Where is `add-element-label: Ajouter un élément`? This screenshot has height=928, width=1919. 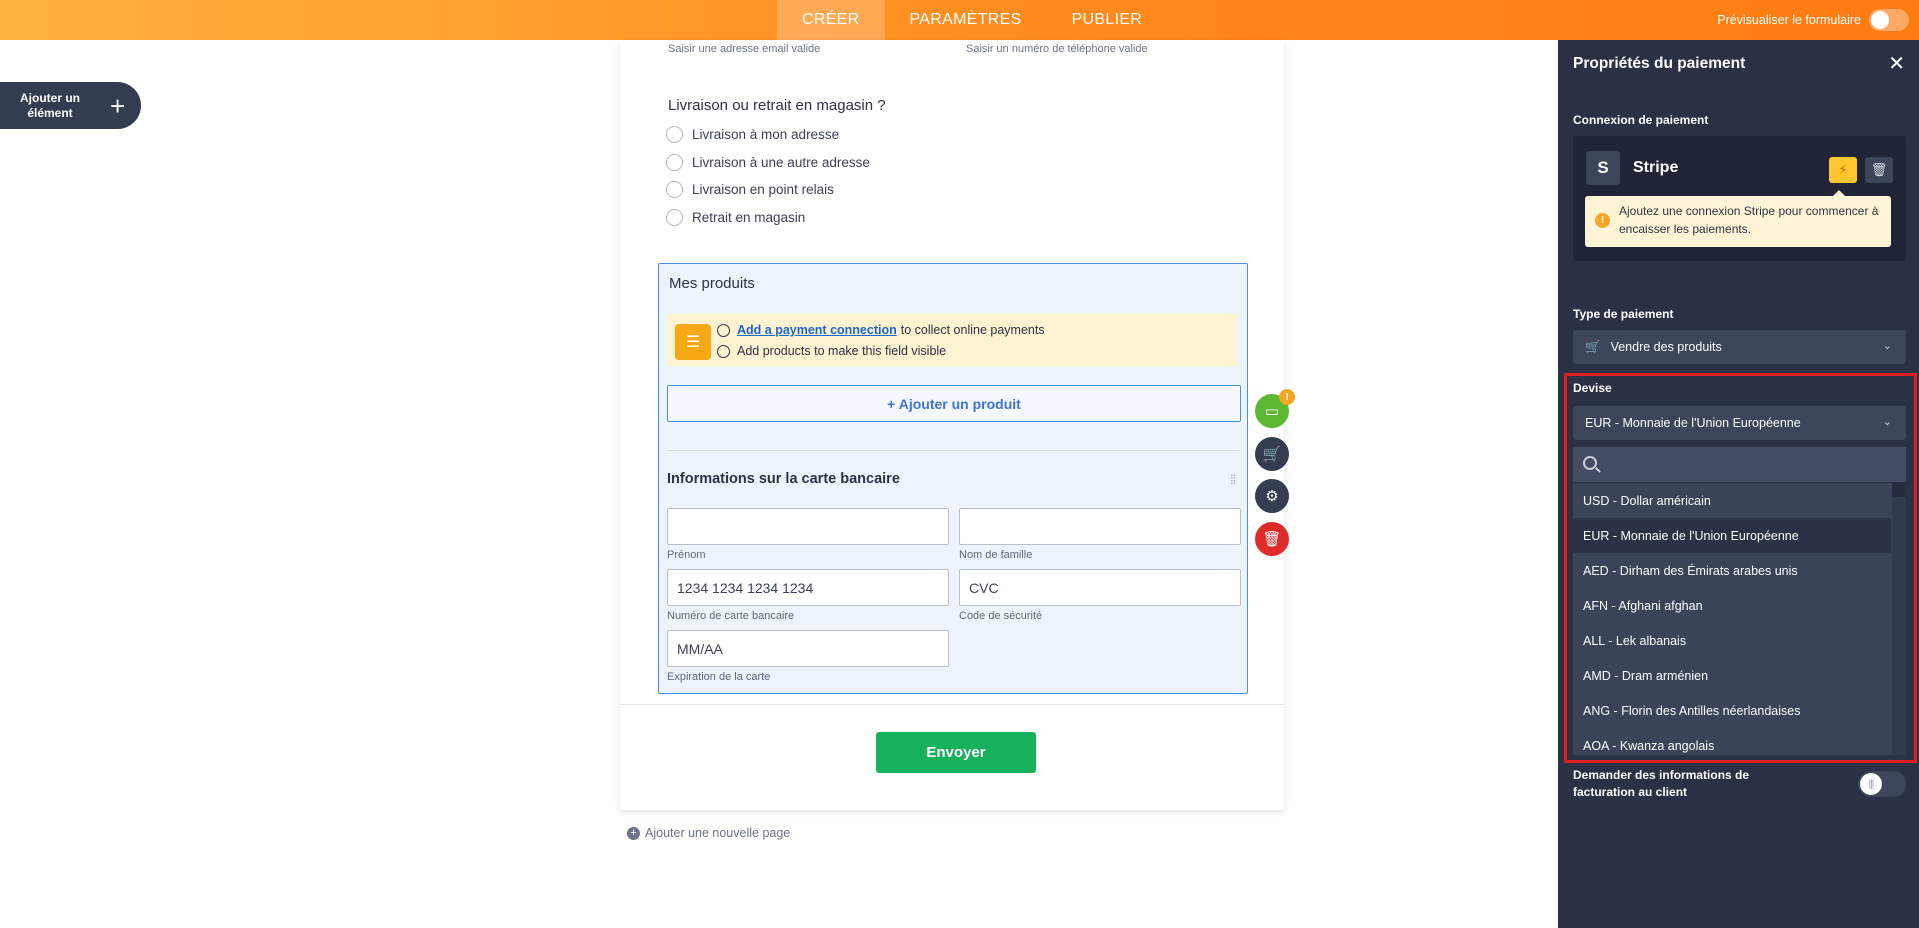
add-element-label: Ajouter un élément is located at coordinates (50, 105).